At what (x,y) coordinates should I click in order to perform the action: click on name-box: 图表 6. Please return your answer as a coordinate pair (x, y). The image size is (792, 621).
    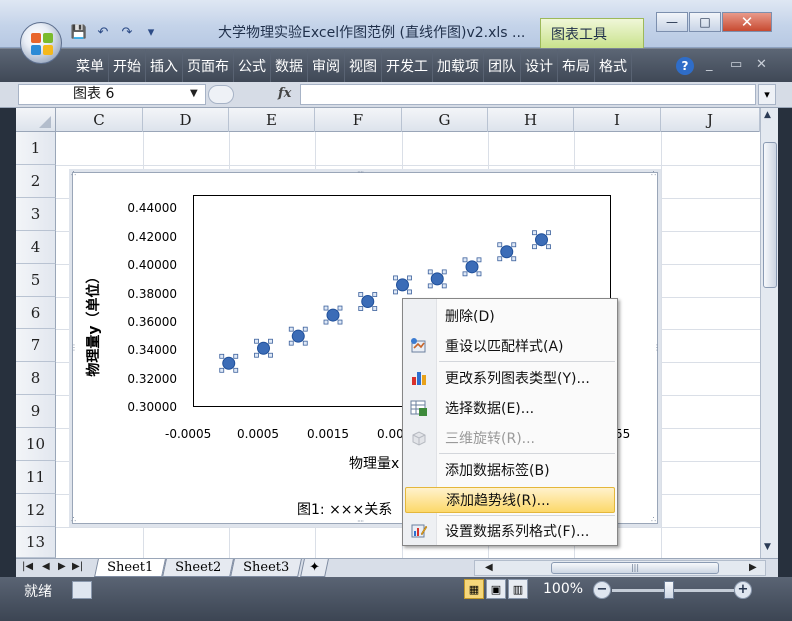
    Looking at the image, I should click on (112, 94).